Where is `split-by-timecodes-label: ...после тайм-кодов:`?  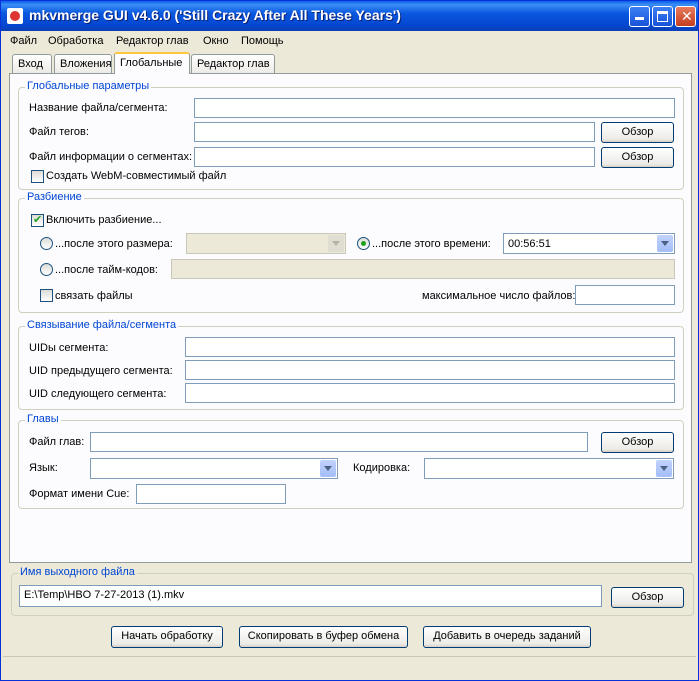
split-by-timecodes-label: ...после тайм-кодов: is located at coordinates (106, 270).